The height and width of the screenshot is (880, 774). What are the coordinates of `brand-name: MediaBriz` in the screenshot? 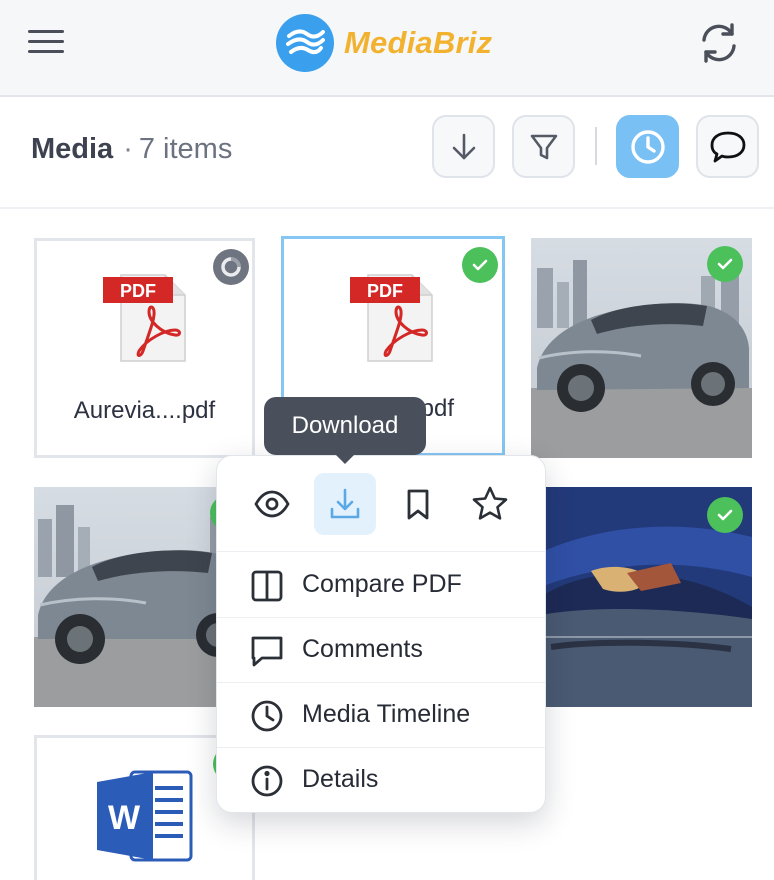 It's located at (418, 42).